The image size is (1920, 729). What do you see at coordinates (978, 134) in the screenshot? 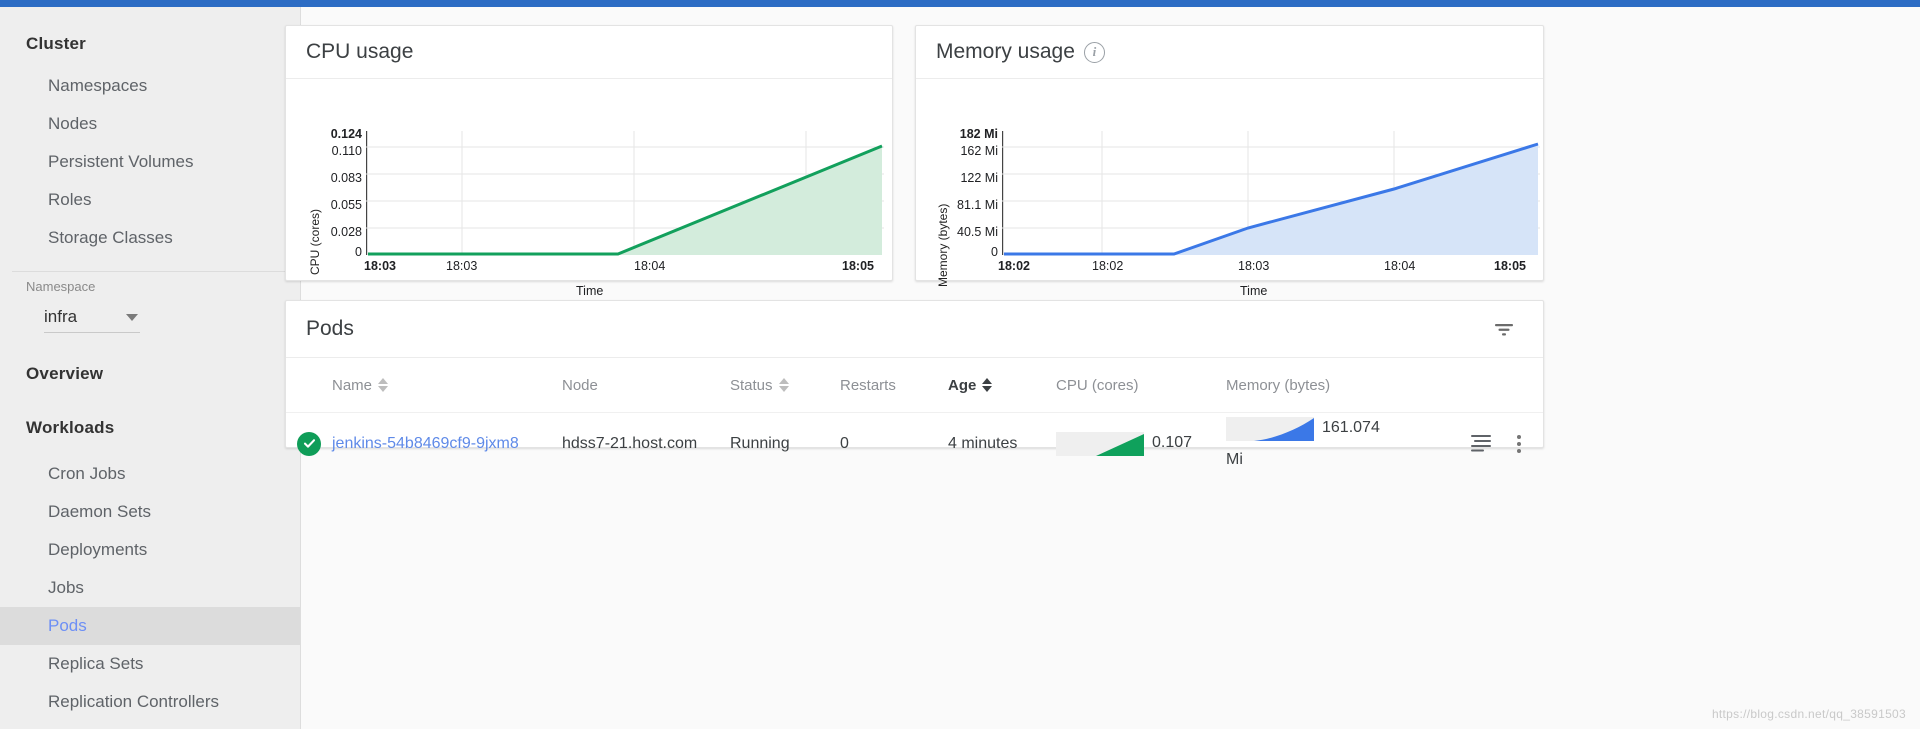
I see `memory-chart-ytick-0: 182 Mi` at bounding box center [978, 134].